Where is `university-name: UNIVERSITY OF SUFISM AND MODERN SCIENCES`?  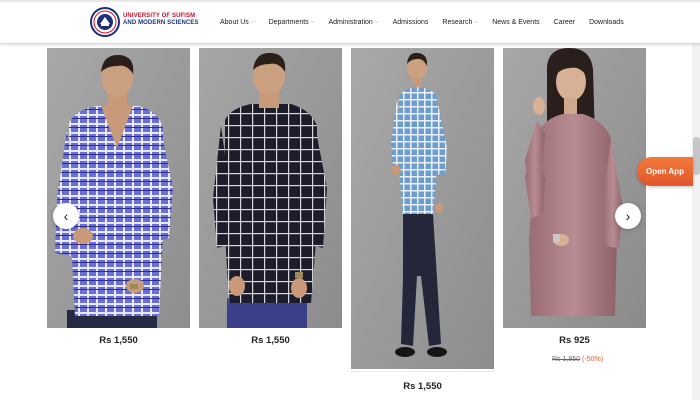 university-name: UNIVERSITY OF SUFISM AND MODERN SCIENCES is located at coordinates (161, 20).